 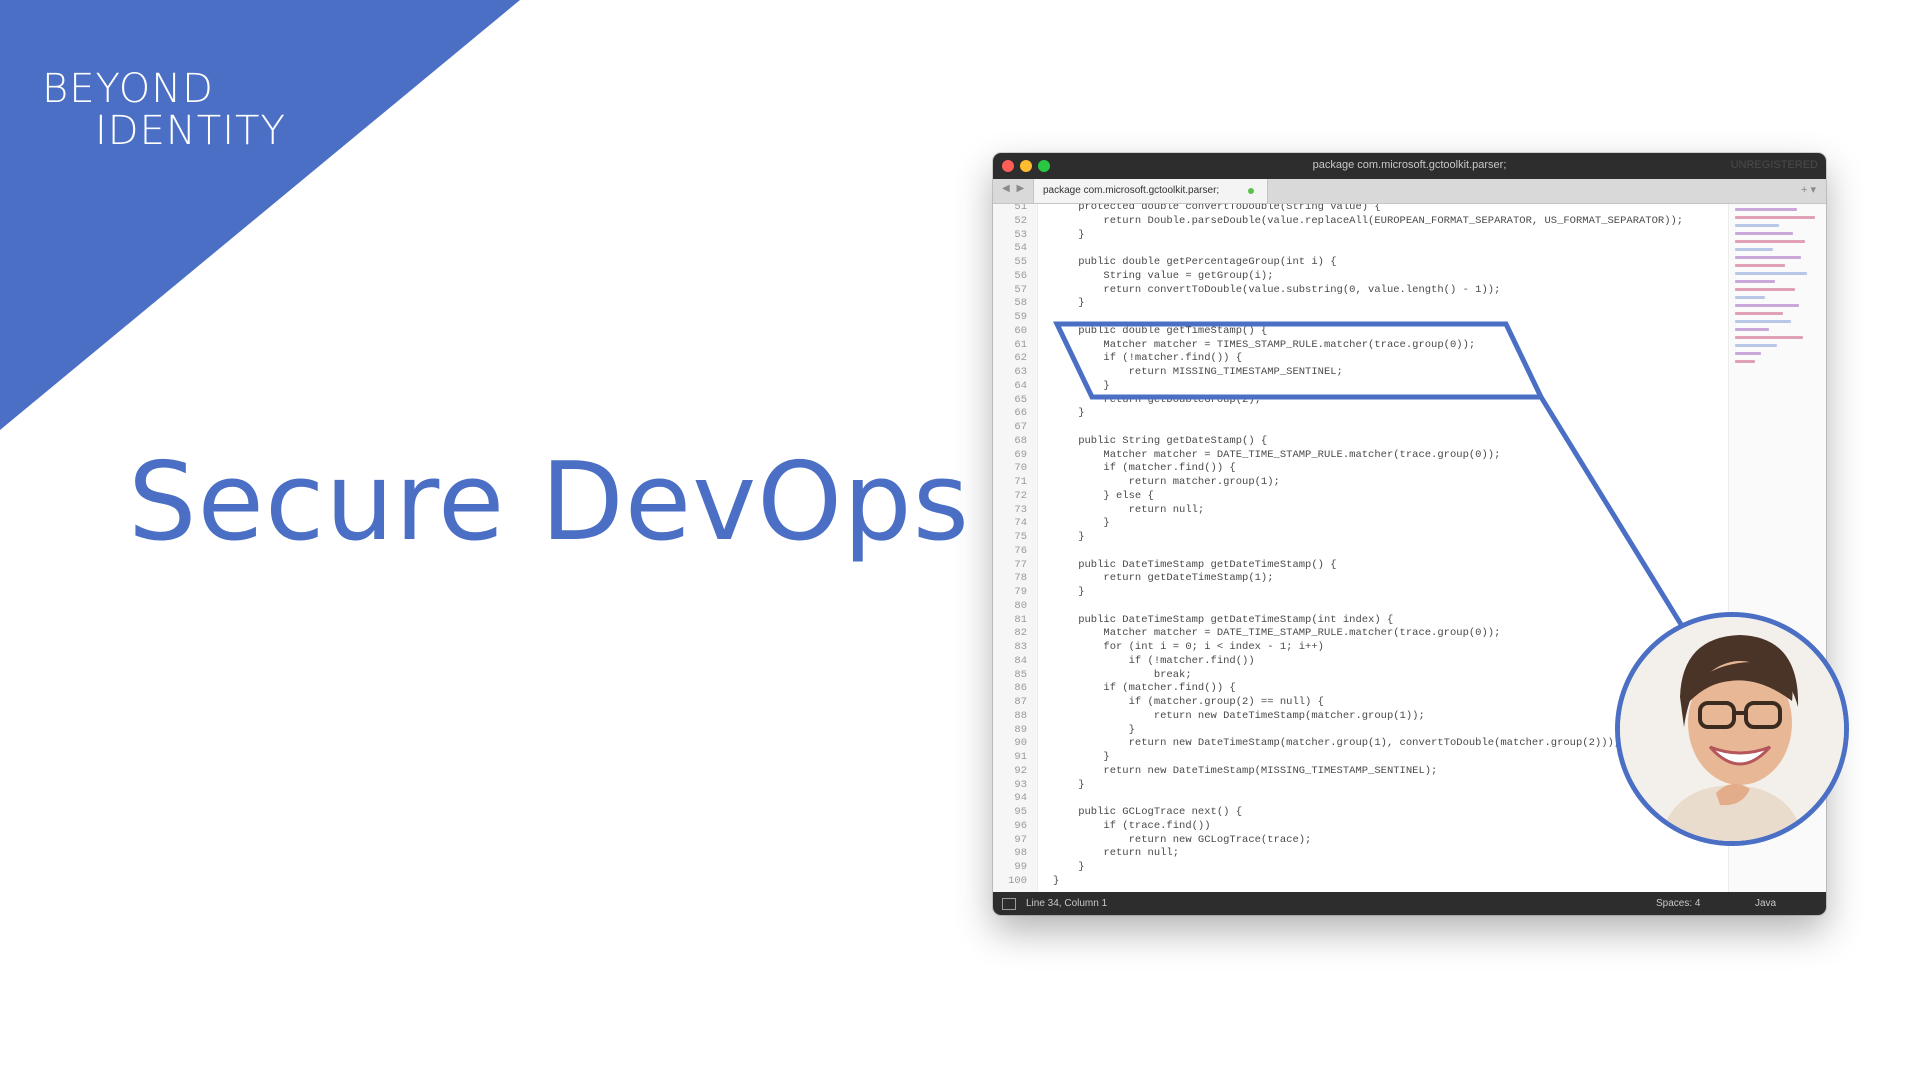 I want to click on line-number: 56, so click(x=1020, y=275).